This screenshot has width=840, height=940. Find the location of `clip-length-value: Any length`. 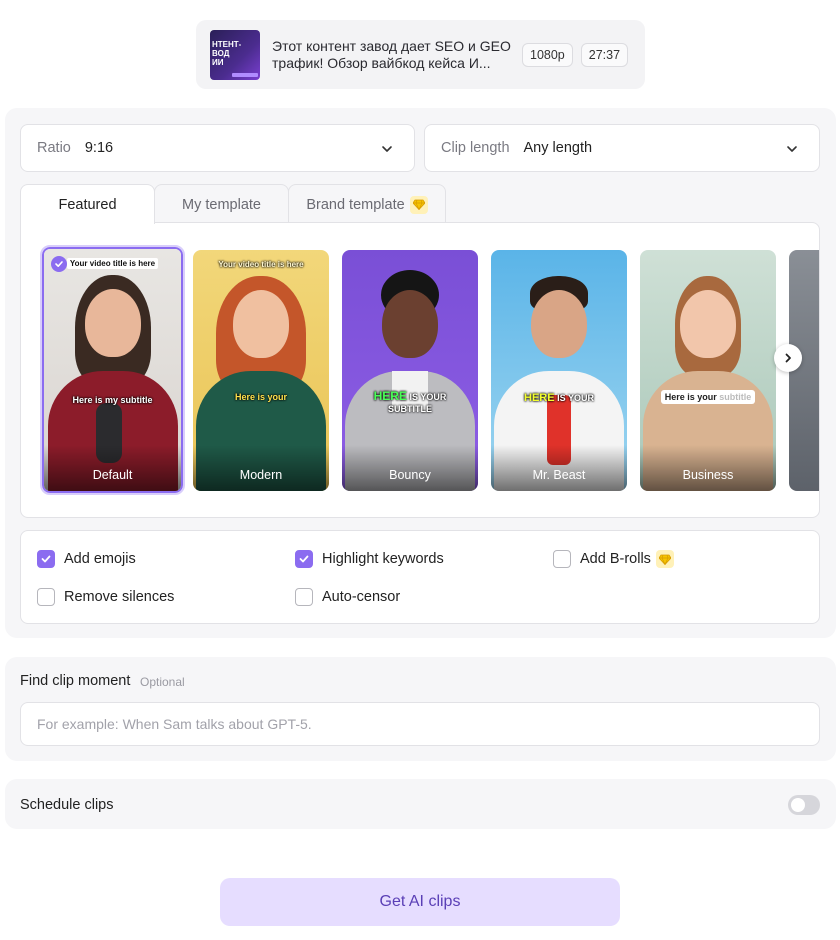

clip-length-value: Any length is located at coordinates (558, 148).